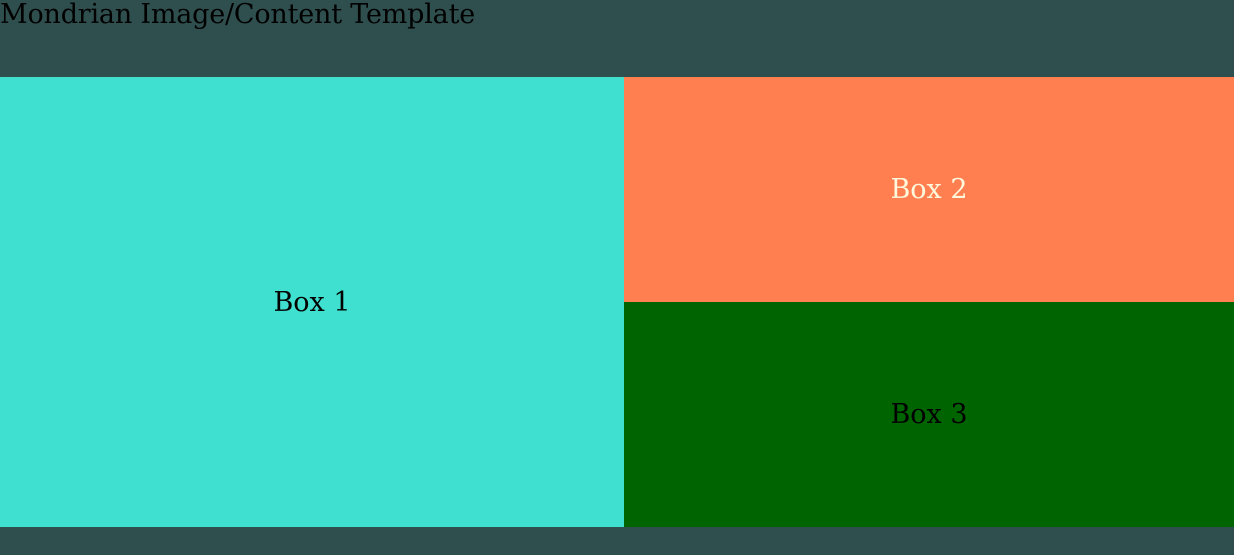  I want to click on box-2-label: Box 2, so click(929, 189).